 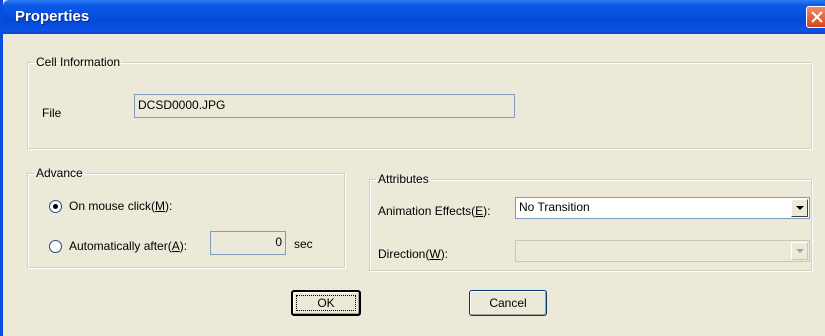 I want to click on seconds-field: 0, so click(x=248, y=243).